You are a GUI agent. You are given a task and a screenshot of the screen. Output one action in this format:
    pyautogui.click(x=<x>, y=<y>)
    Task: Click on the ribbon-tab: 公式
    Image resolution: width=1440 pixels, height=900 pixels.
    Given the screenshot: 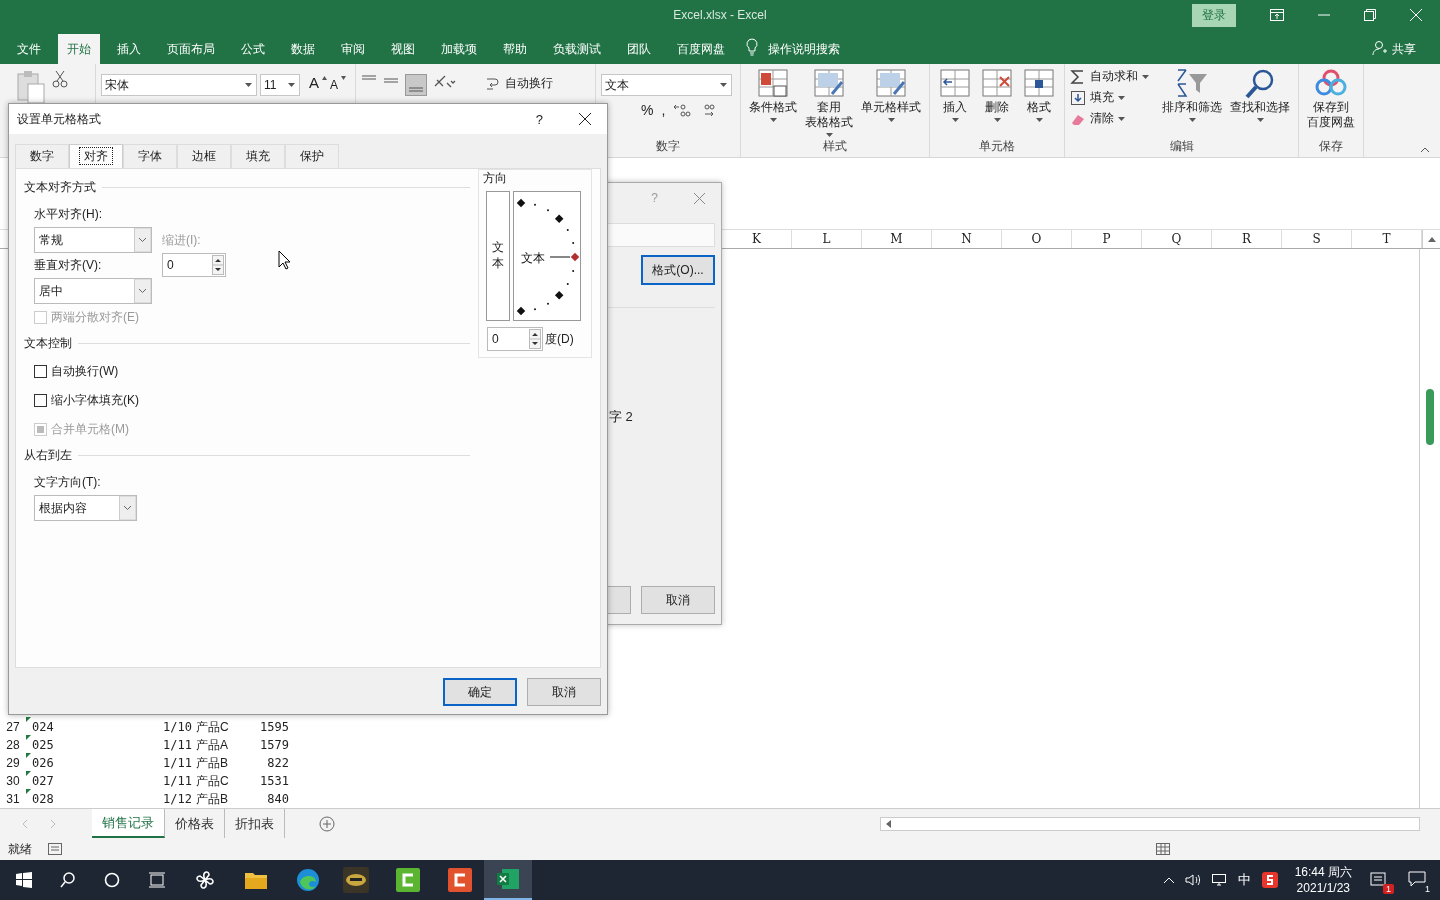 What is the action you would take?
    pyautogui.click(x=253, y=49)
    